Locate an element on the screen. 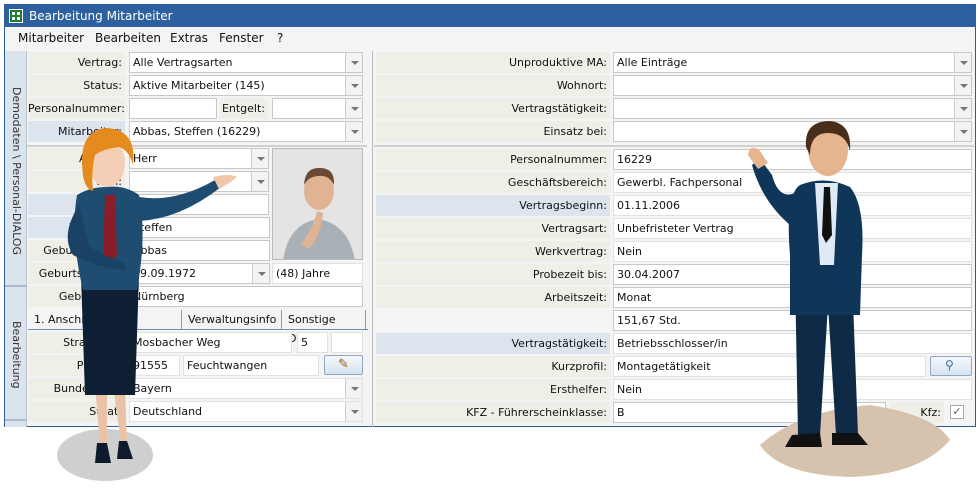 The width and height of the screenshot is (978, 496). edit-address-button: ✎ is located at coordinates (343, 365).